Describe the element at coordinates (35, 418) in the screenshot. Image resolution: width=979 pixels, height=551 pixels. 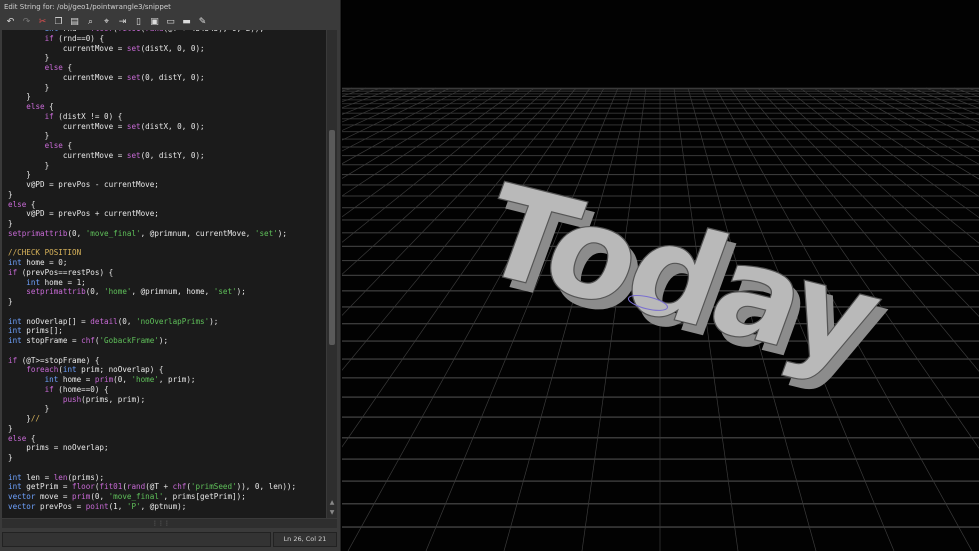
I see `code-token: //` at that location.